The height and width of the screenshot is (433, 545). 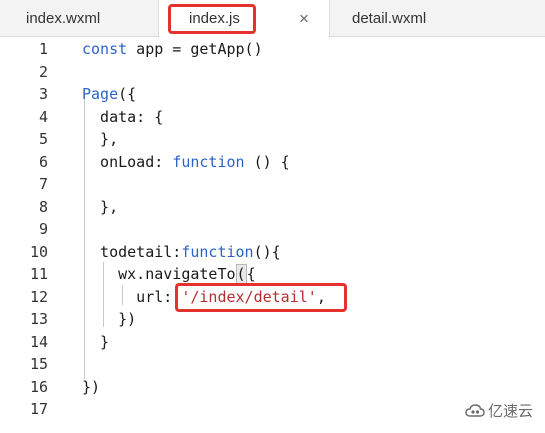 What do you see at coordinates (272, 139) in the screenshot?
I see `code-line: 5 },` at bounding box center [272, 139].